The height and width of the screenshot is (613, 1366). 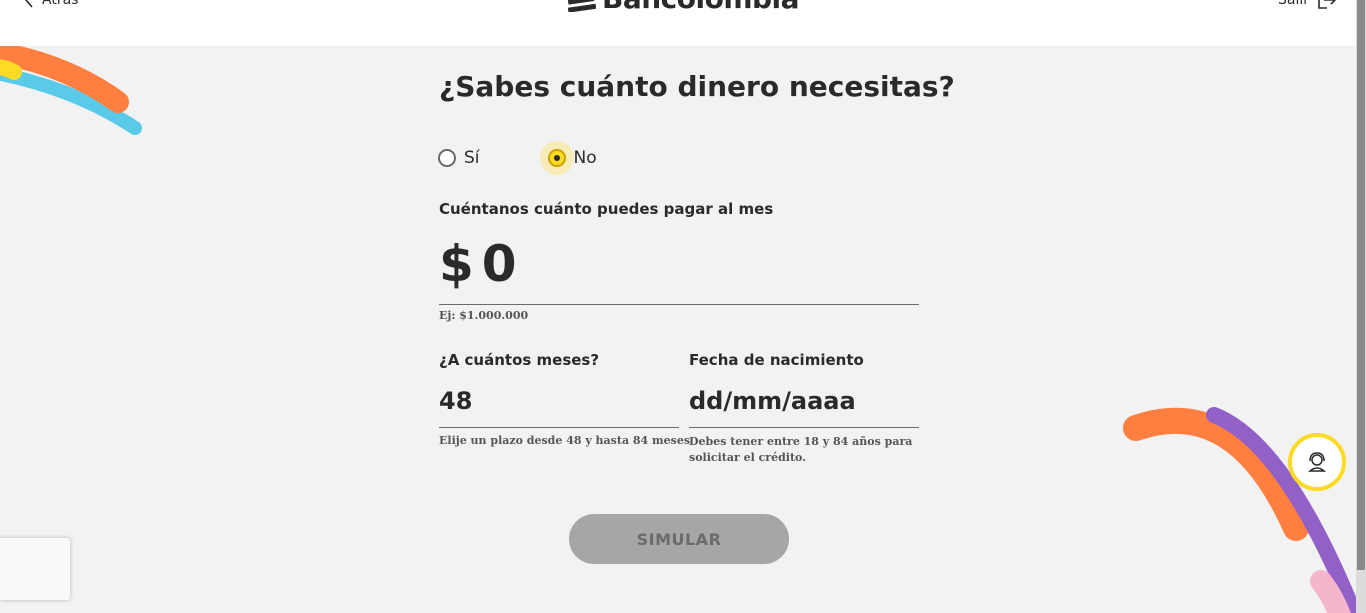 I want to click on birth-date-placeholder: dd/mm/aaaa, so click(x=772, y=401).